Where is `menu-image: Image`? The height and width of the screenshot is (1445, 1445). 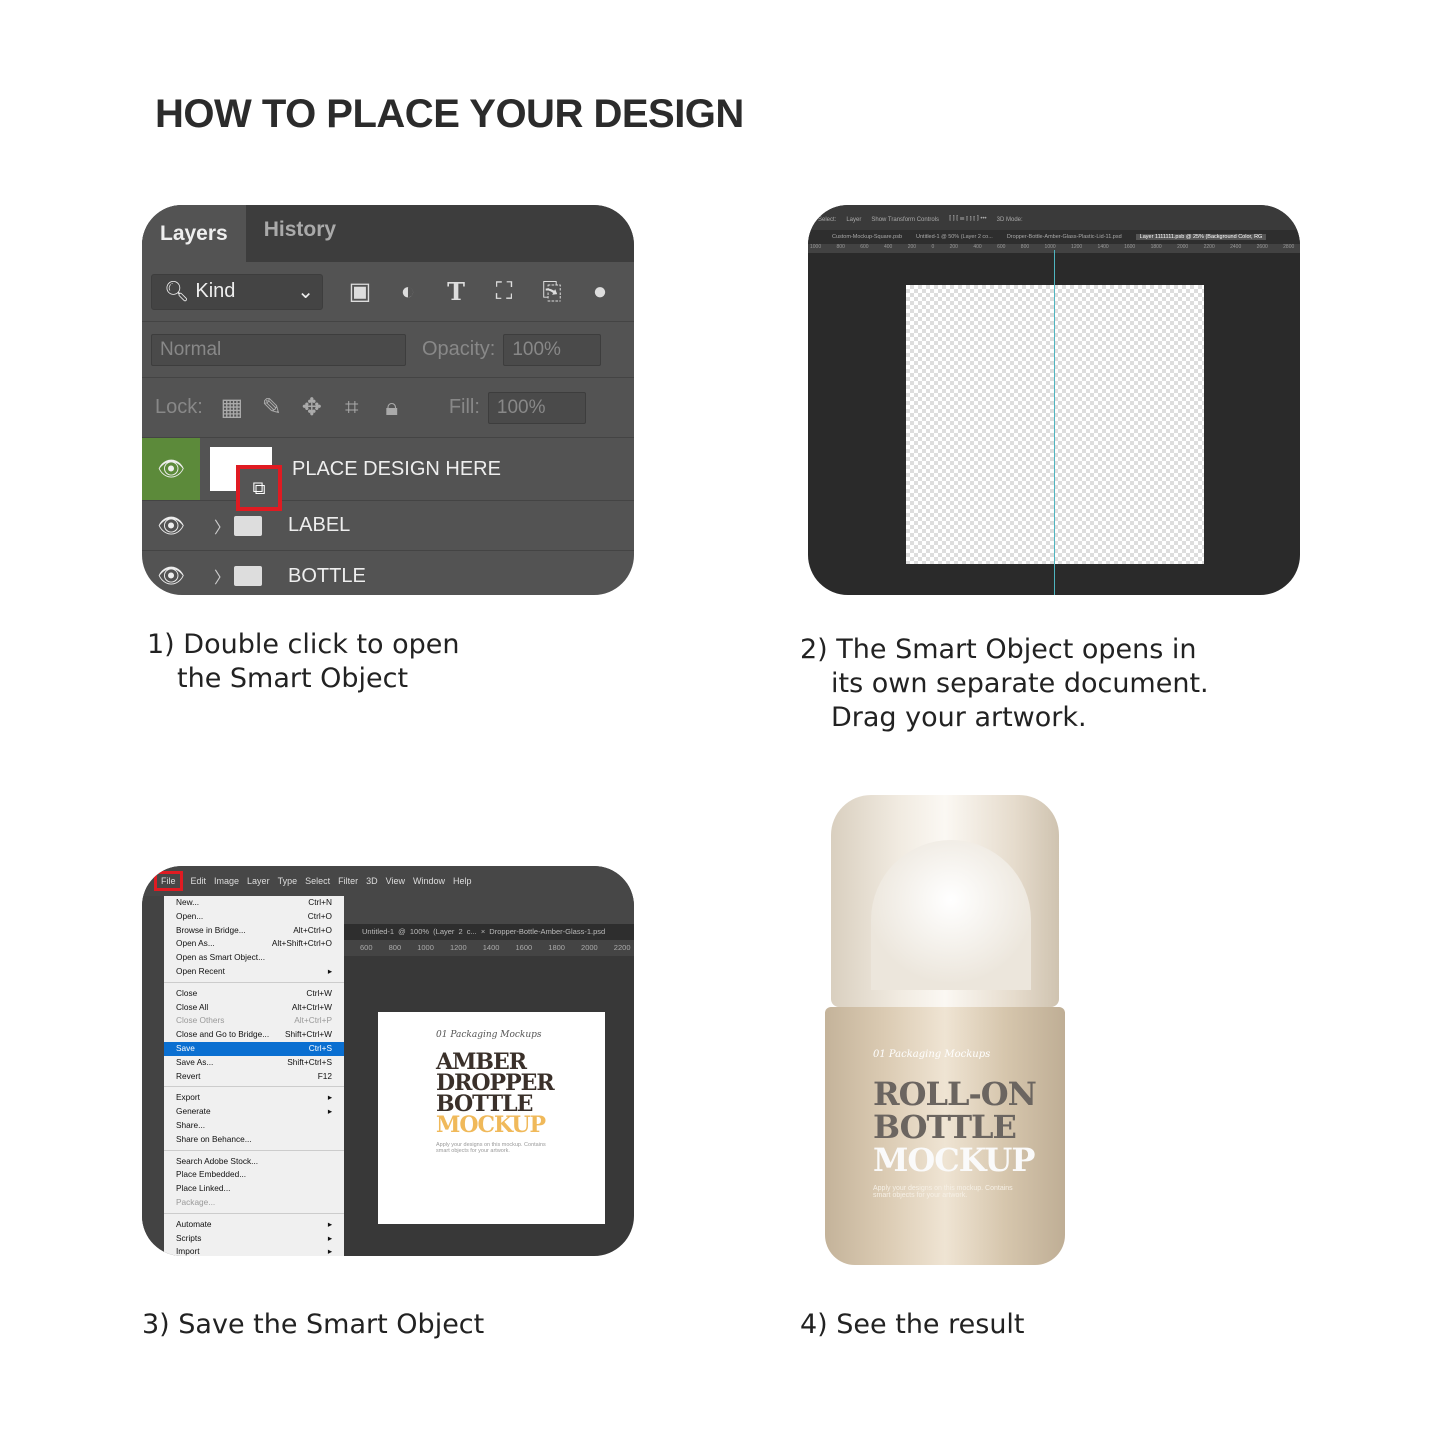 menu-image: Image is located at coordinates (226, 881).